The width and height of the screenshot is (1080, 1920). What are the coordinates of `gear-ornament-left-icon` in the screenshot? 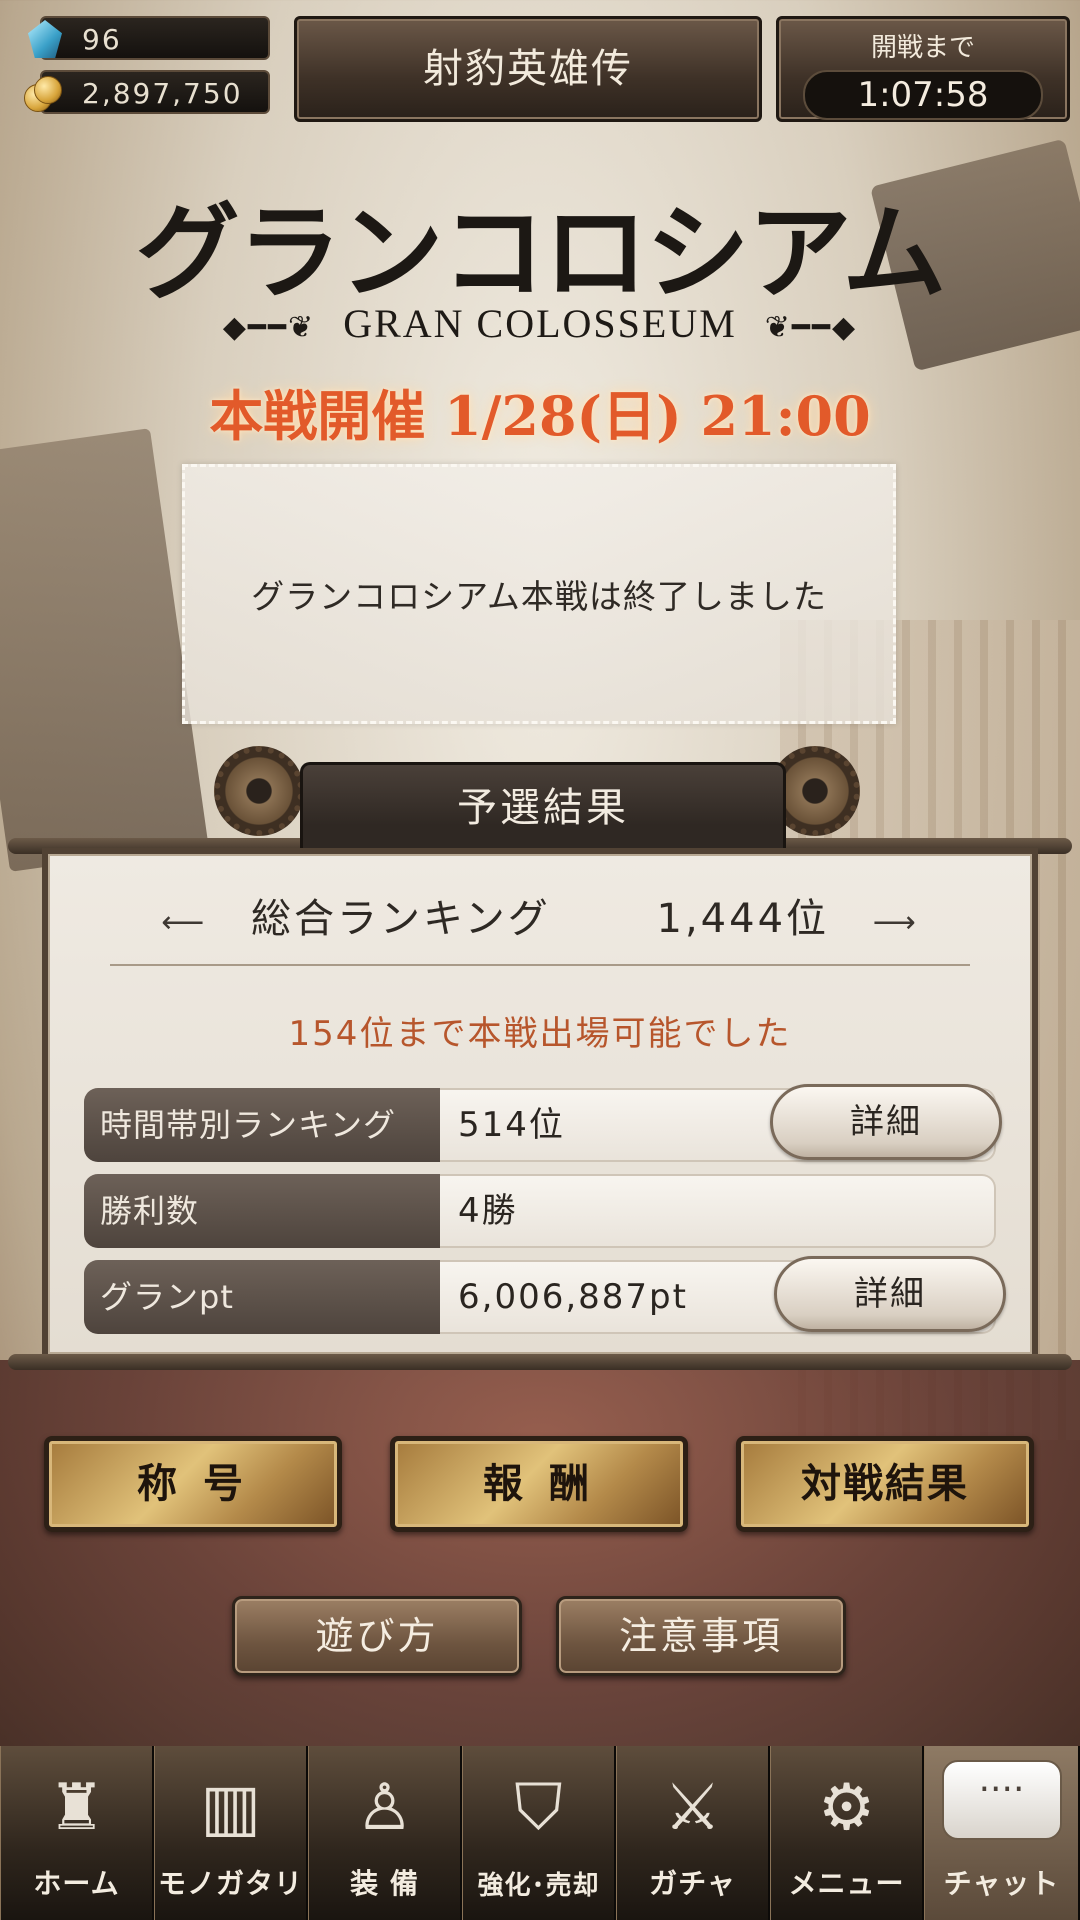 It's located at (259, 791).